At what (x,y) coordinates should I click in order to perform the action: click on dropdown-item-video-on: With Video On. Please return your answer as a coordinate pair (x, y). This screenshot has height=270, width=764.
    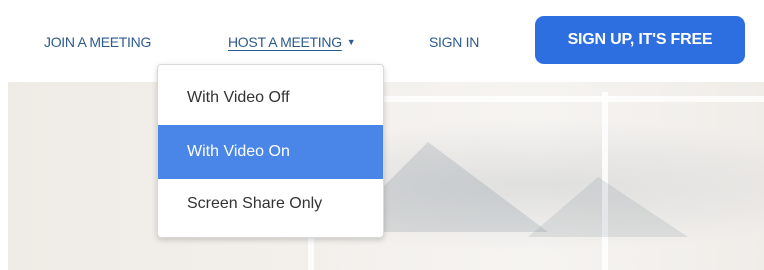
    Looking at the image, I should click on (270, 152).